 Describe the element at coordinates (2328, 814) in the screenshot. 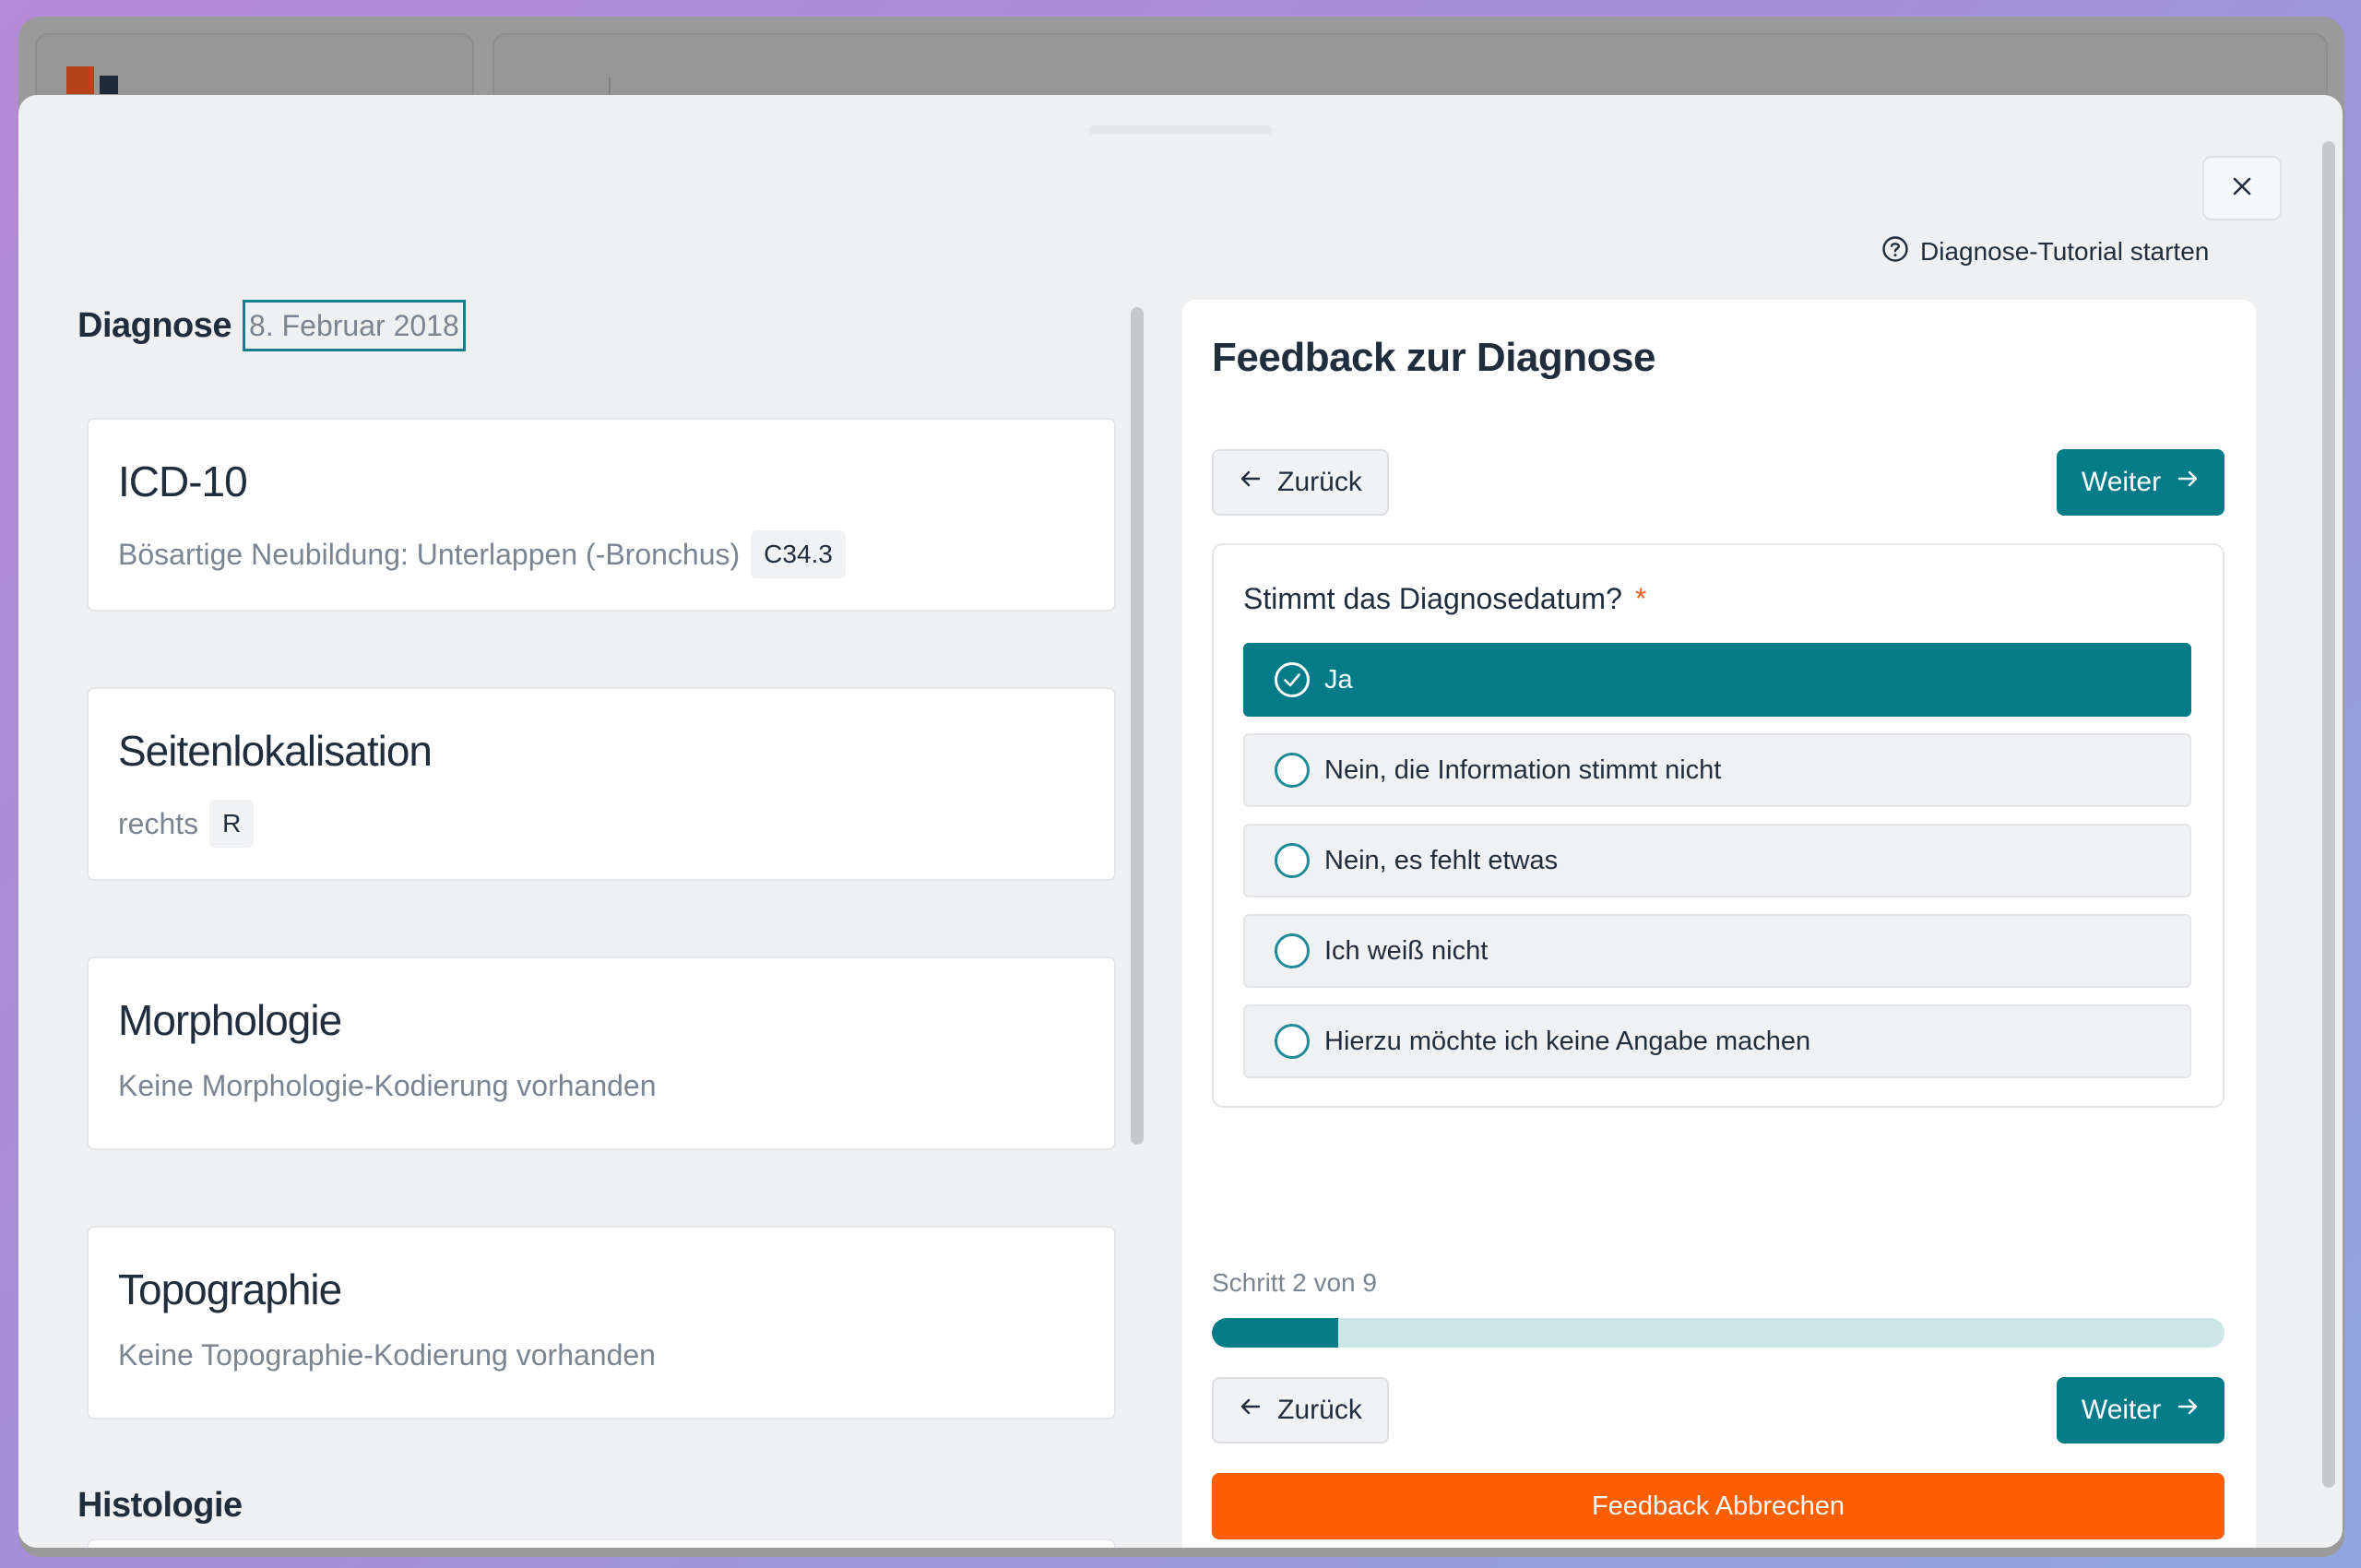

I see `sheet-scrollbar` at that location.